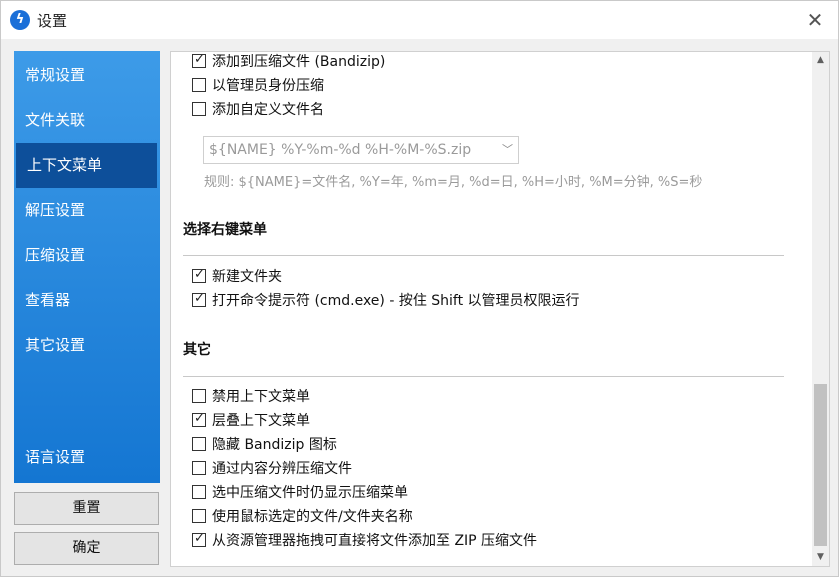  What do you see at coordinates (197, 350) in the screenshot?
I see `section-title-other: 其它` at bounding box center [197, 350].